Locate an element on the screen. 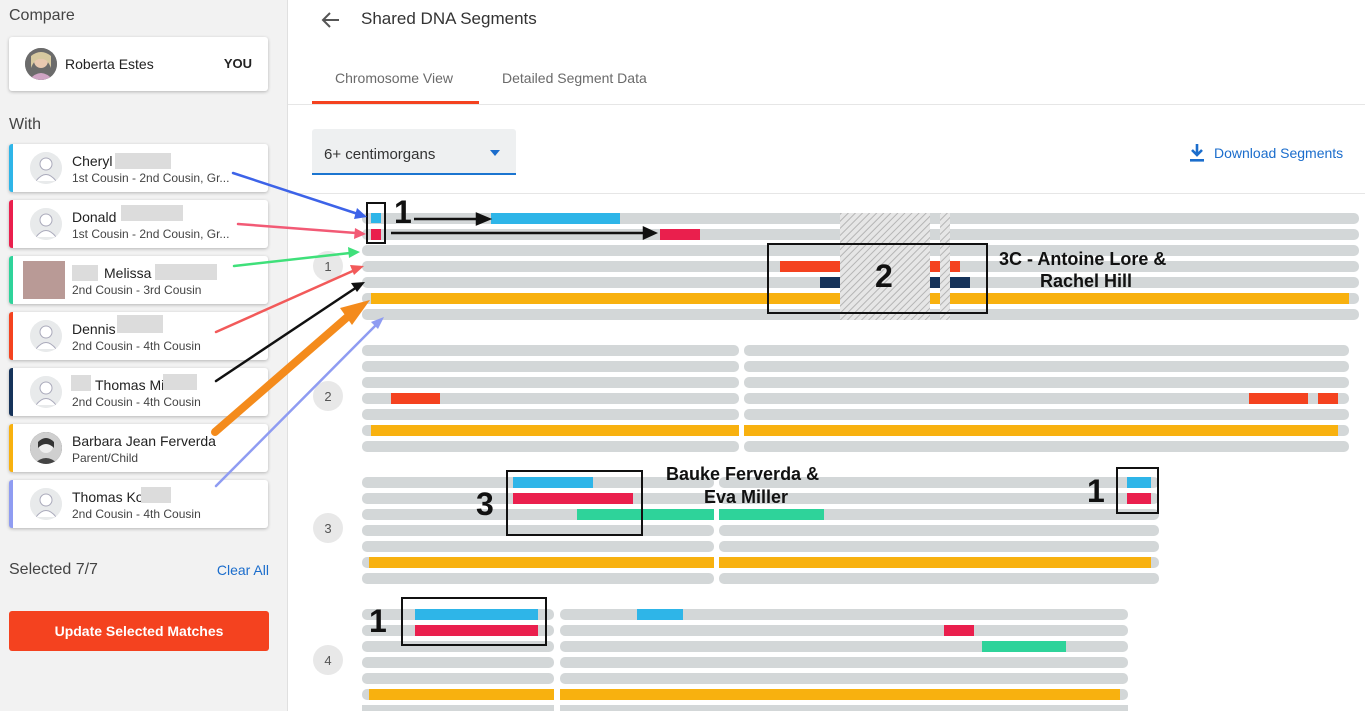 This screenshot has width=1365, height=711. annotation-label: Eva Miller is located at coordinates (746, 497).